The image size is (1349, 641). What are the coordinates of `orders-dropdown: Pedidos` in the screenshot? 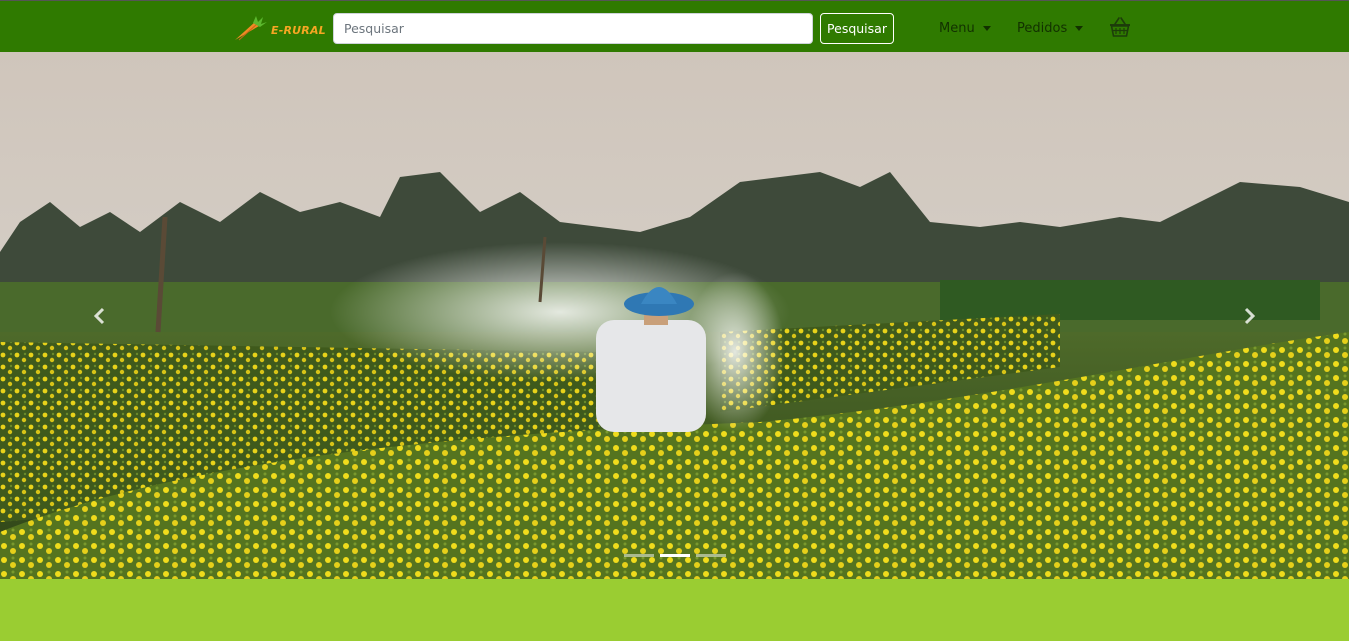 It's located at (1050, 28).